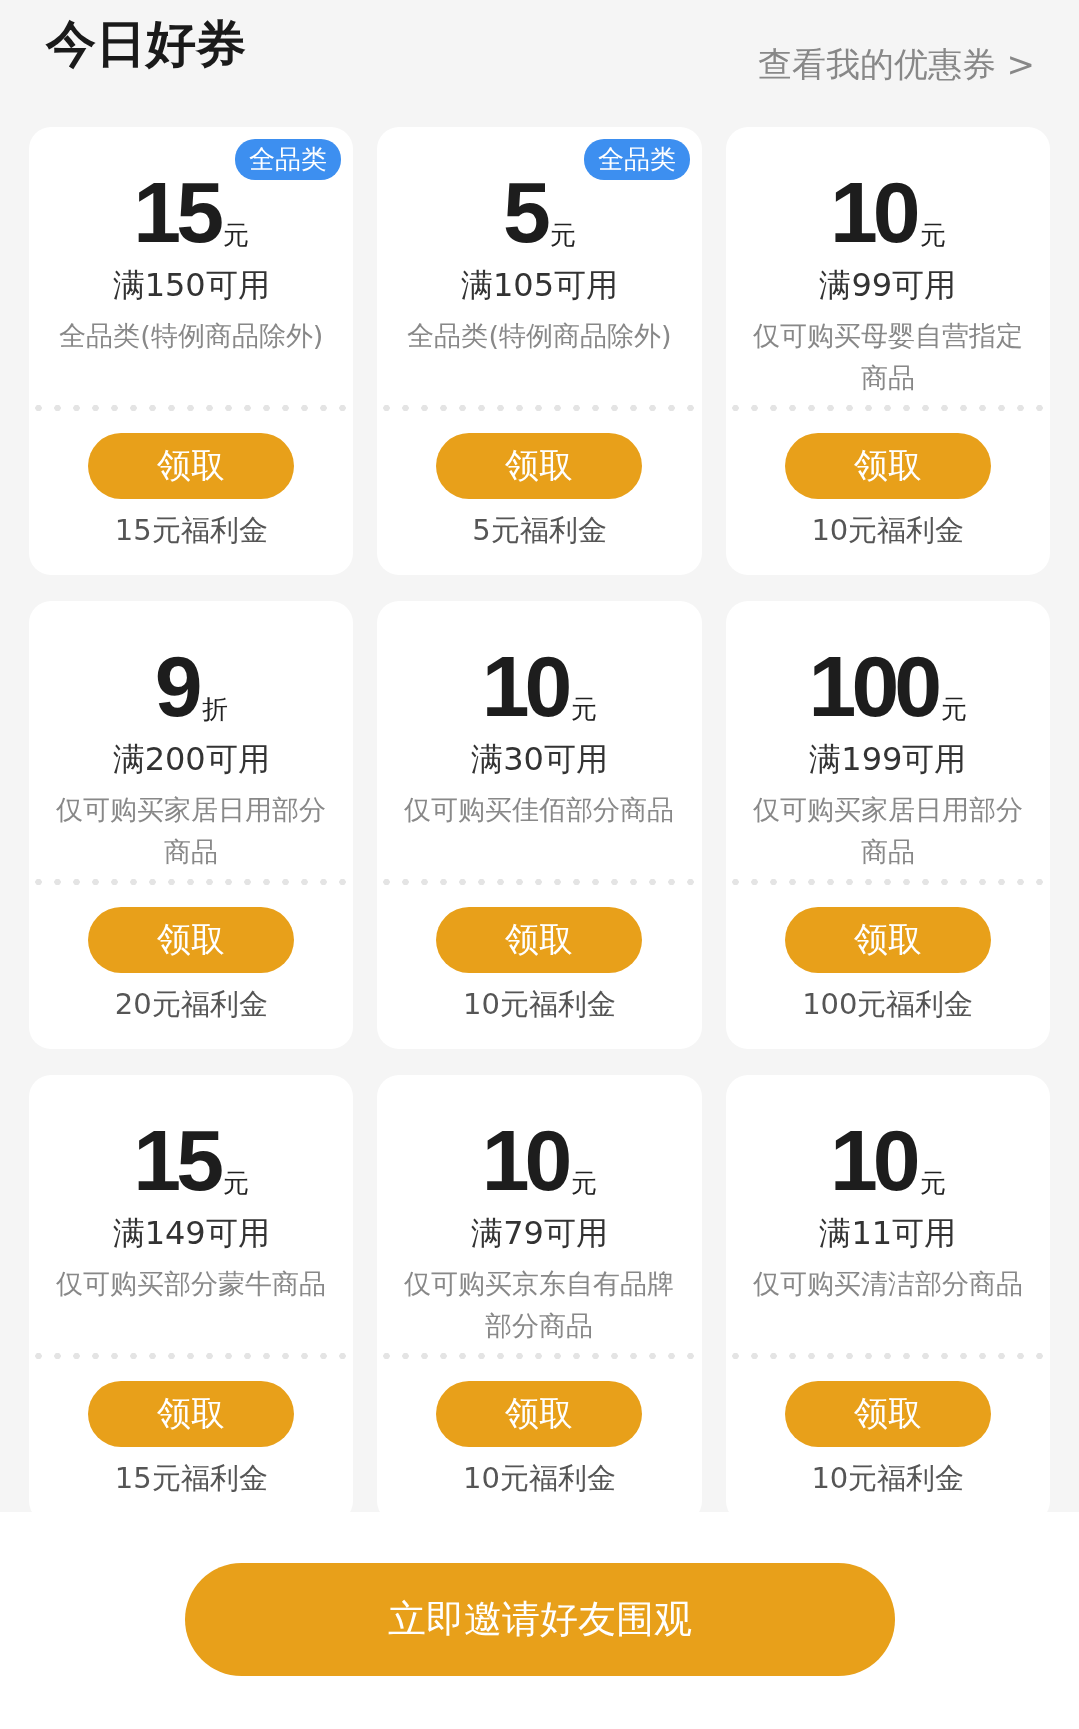 The width and height of the screenshot is (1079, 1729). Describe the element at coordinates (524, 212) in the screenshot. I see `coupon-amount: 5` at that location.